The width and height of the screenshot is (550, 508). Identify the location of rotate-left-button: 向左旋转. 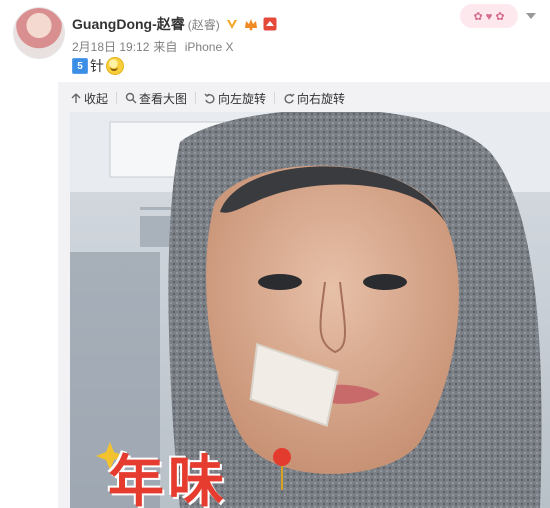
(235, 98).